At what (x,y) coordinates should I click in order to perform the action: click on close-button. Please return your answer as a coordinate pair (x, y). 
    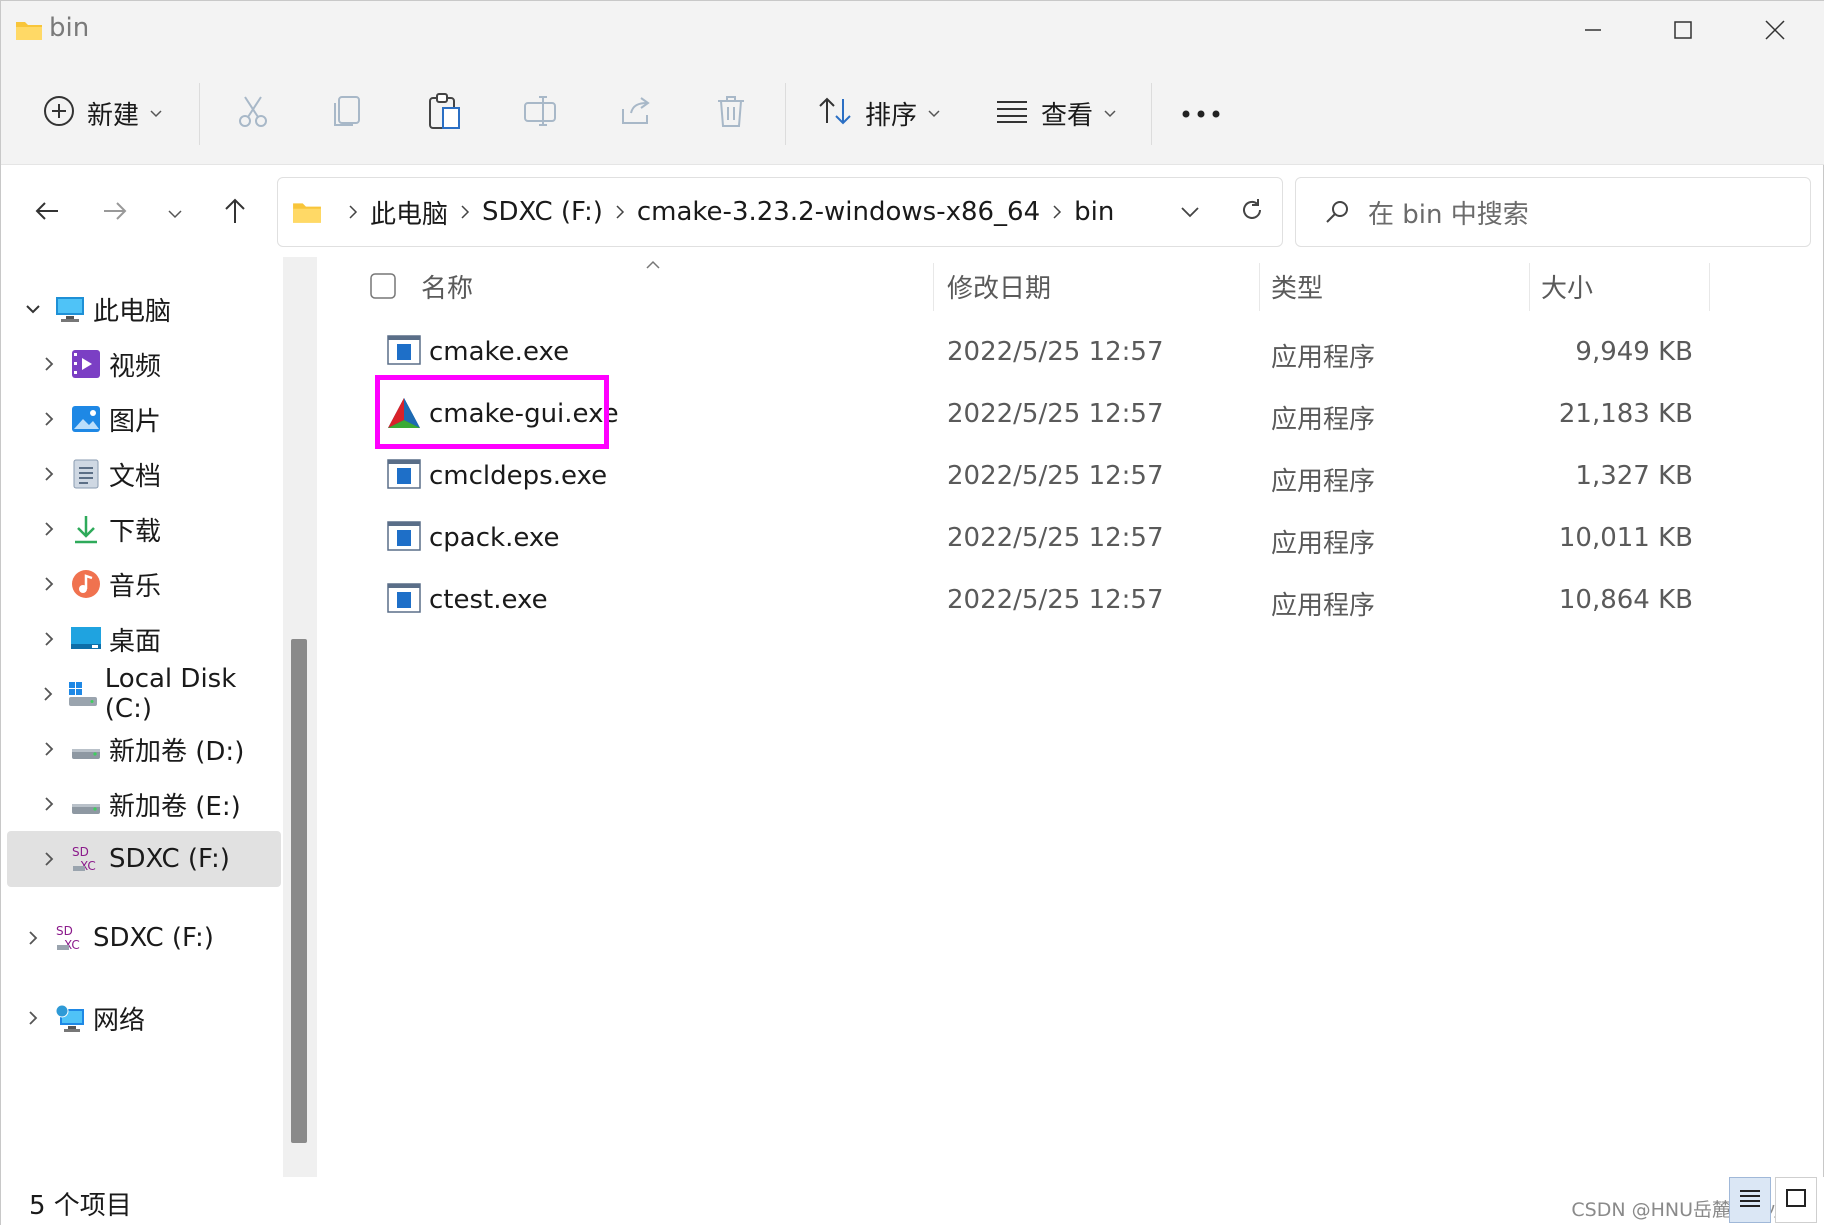
    Looking at the image, I should click on (1775, 30).